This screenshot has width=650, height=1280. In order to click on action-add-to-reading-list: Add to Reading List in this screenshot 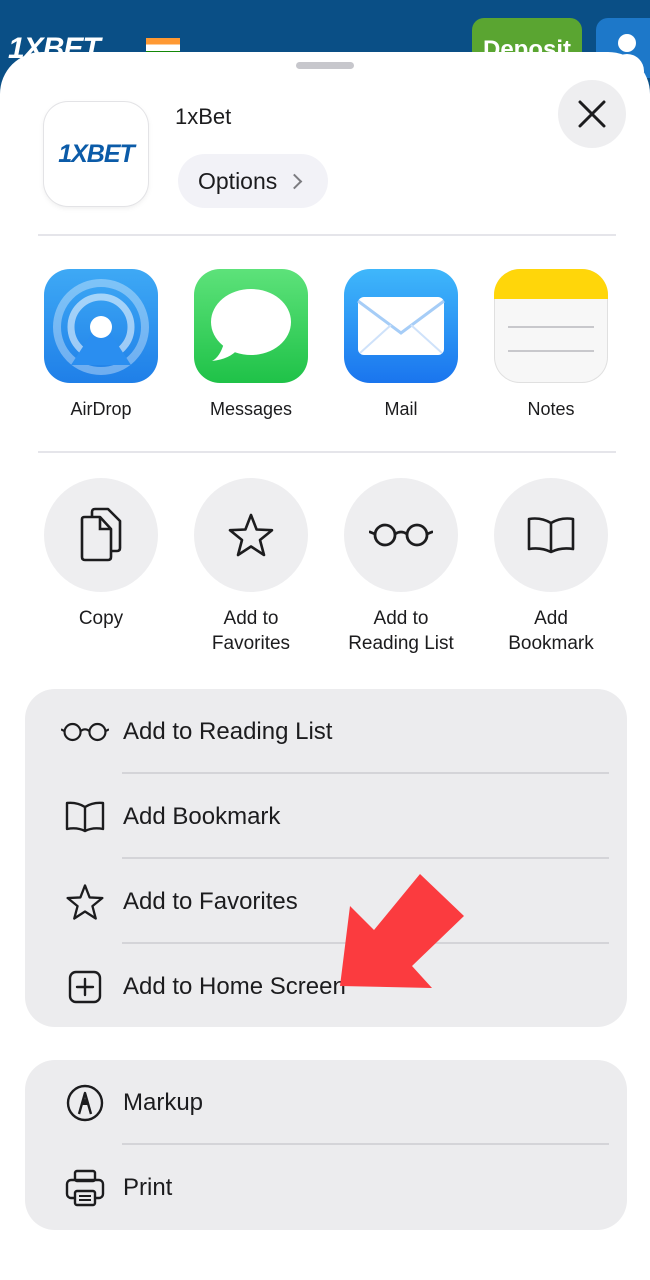, I will do `click(401, 567)`.